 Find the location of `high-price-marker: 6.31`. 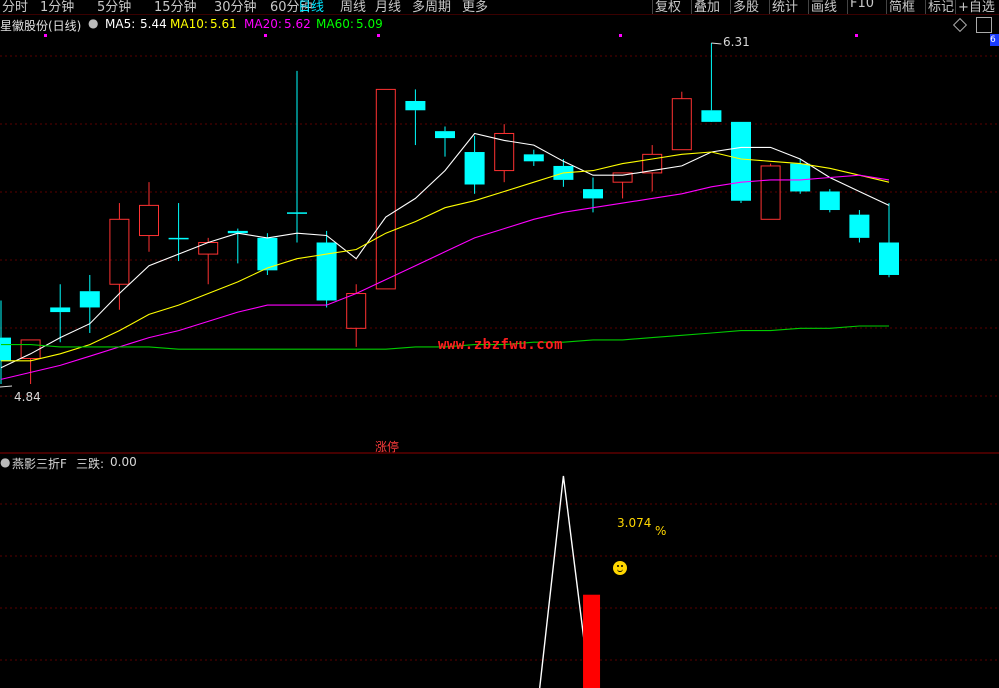

high-price-marker: 6.31 is located at coordinates (736, 42).